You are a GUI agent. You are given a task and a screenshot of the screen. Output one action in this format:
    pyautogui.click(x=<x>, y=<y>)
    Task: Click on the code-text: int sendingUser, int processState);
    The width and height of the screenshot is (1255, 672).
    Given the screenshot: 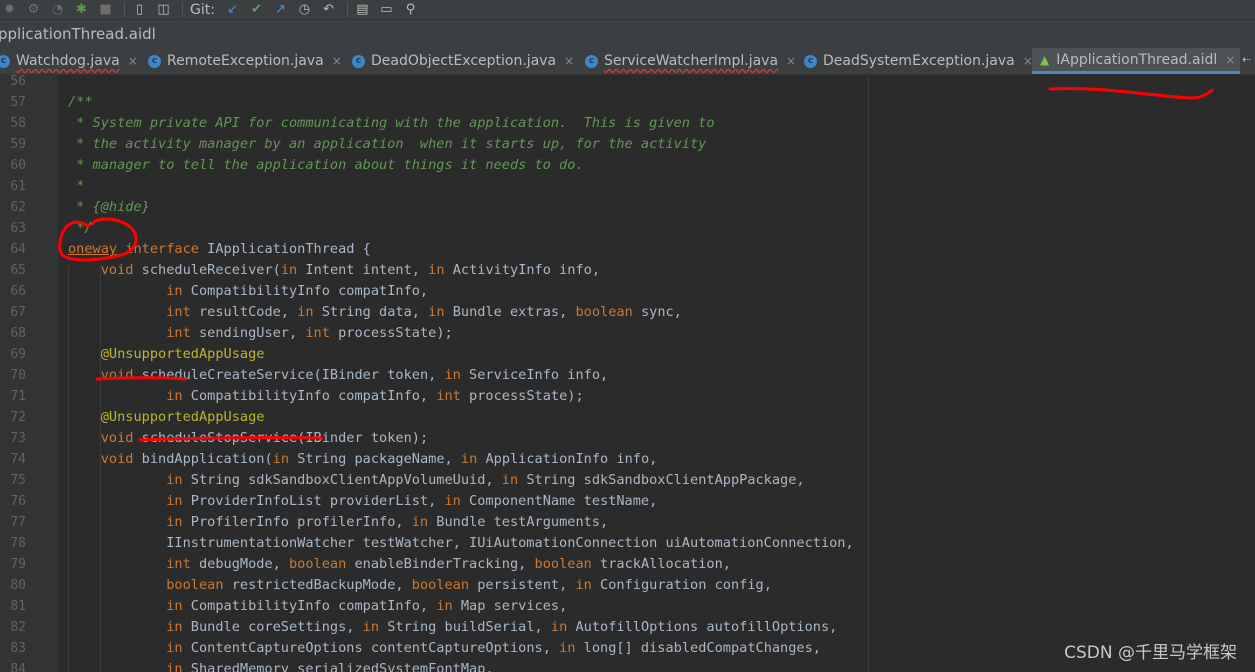 What is the action you would take?
    pyautogui.click(x=260, y=333)
    